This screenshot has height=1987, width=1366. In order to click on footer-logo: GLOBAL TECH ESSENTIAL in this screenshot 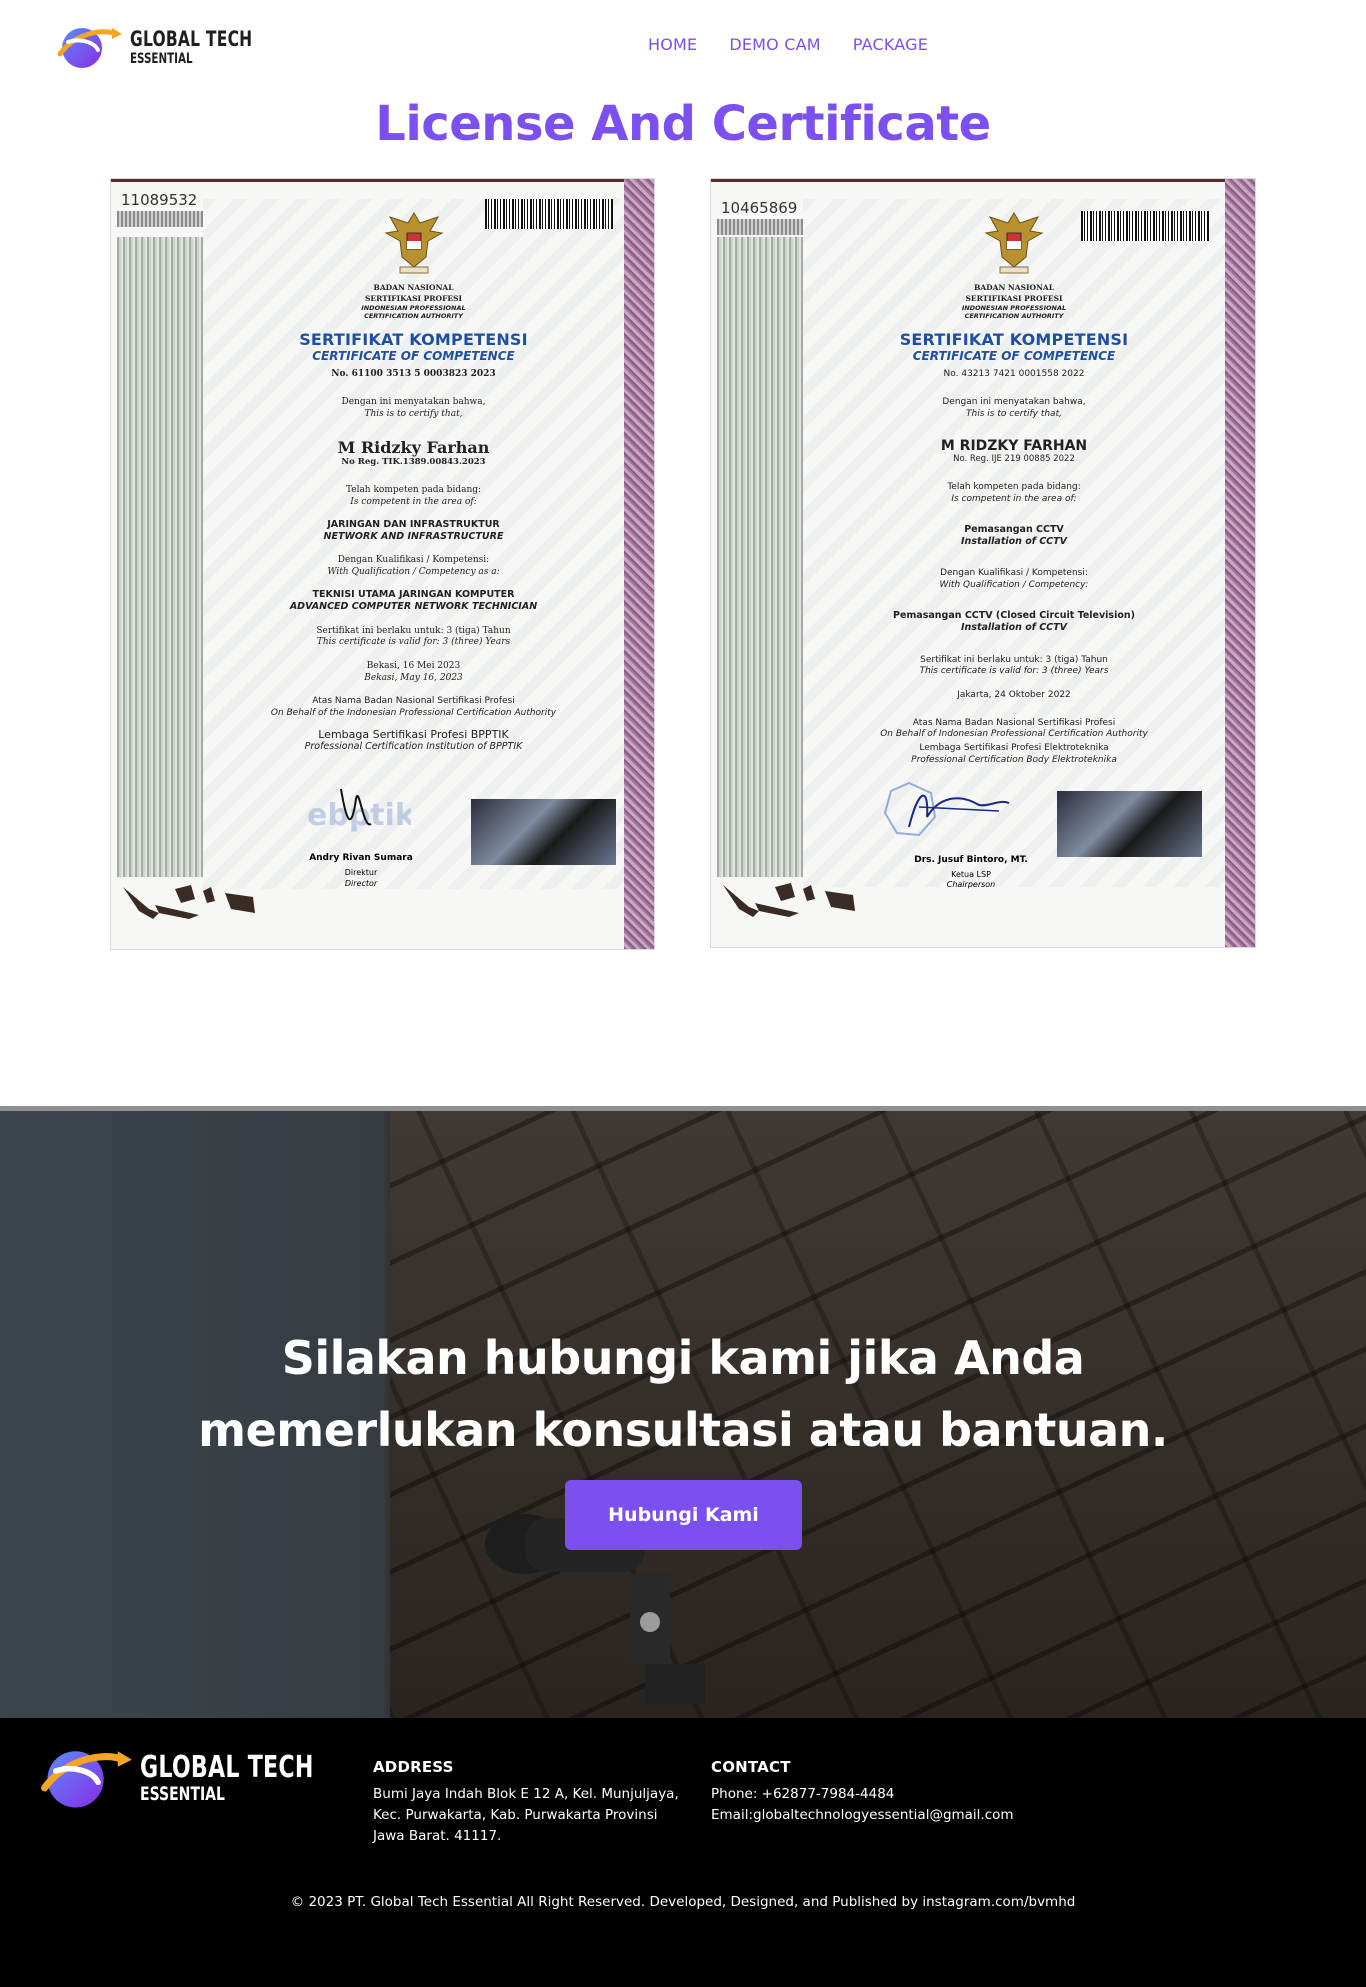, I will do `click(194, 1778)`.